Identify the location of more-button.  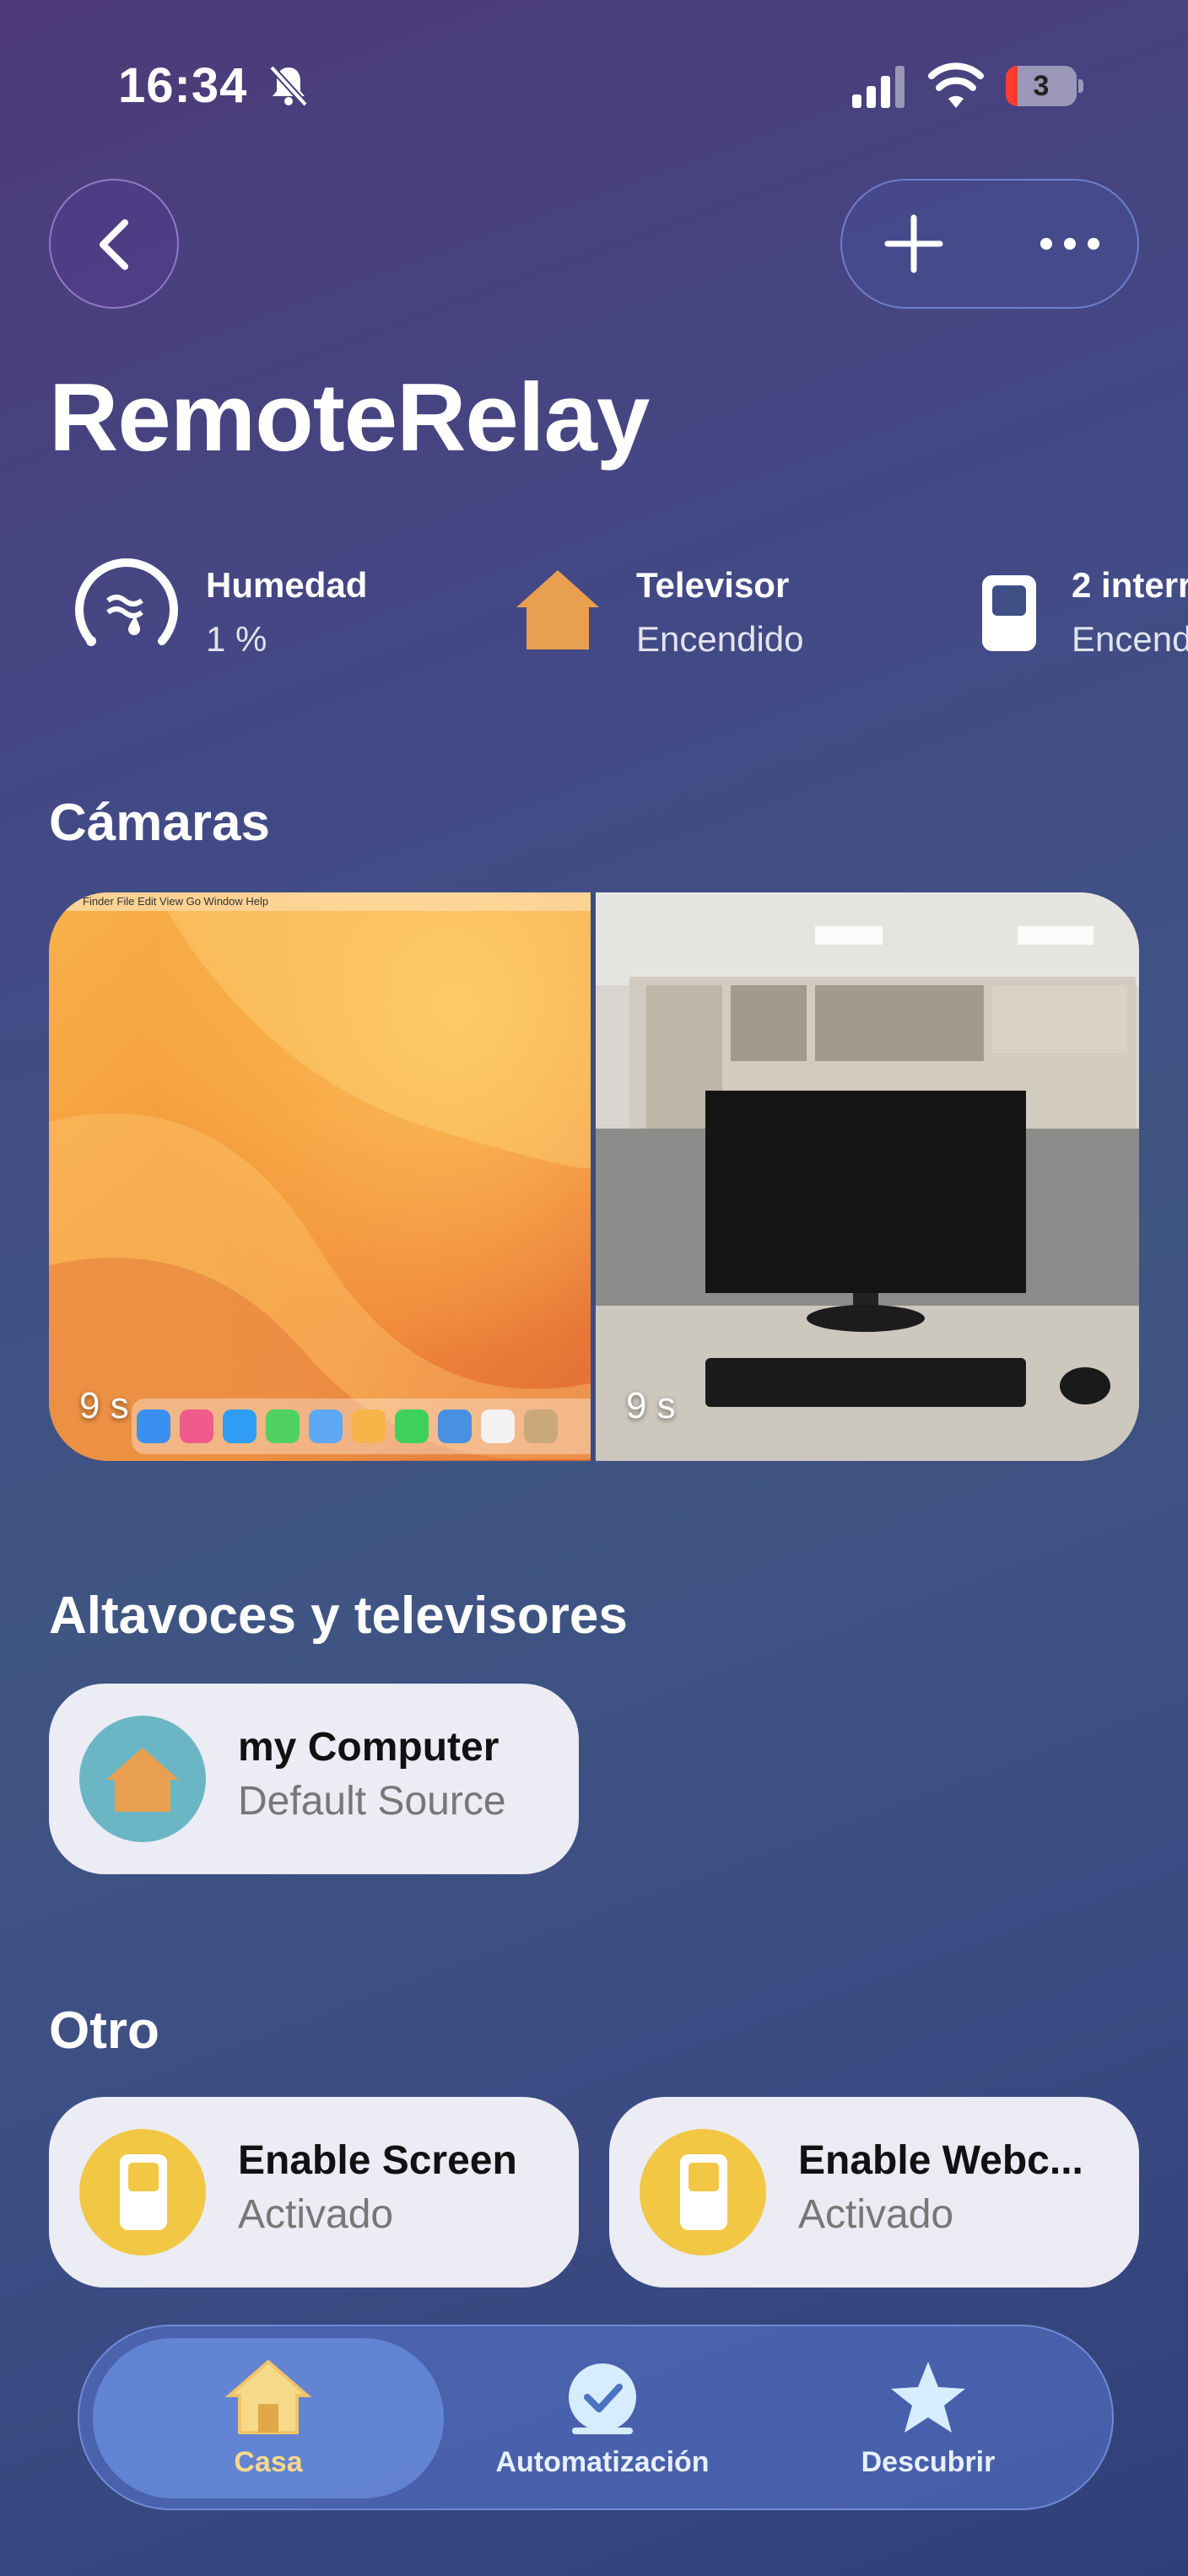
(1070, 244).